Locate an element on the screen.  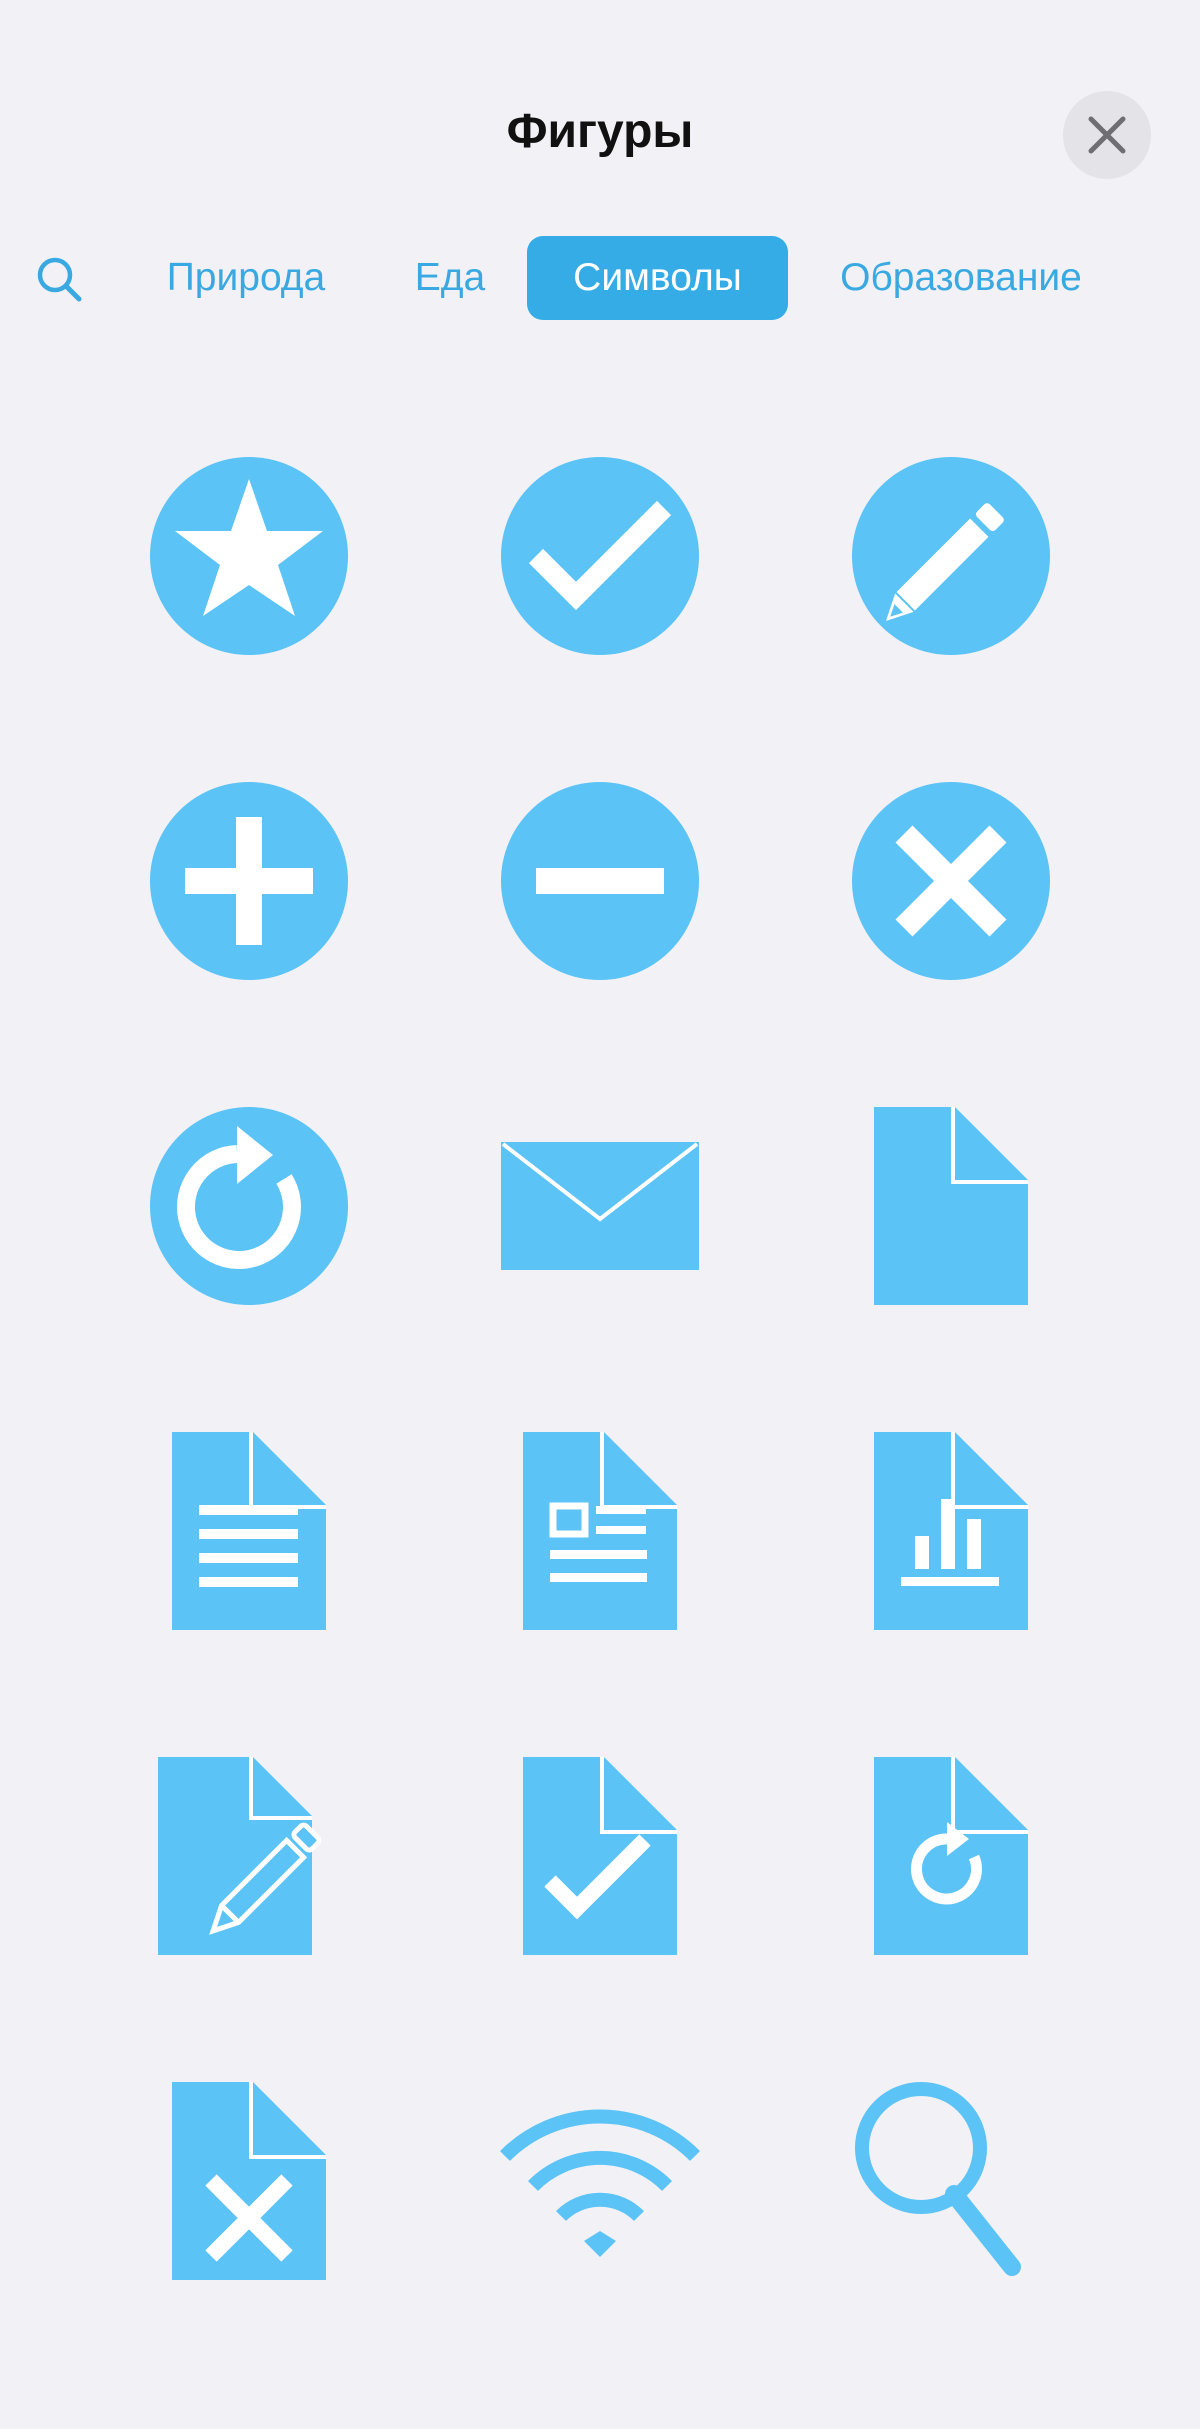
shape-pencil-circle is located at coordinates (951, 556).